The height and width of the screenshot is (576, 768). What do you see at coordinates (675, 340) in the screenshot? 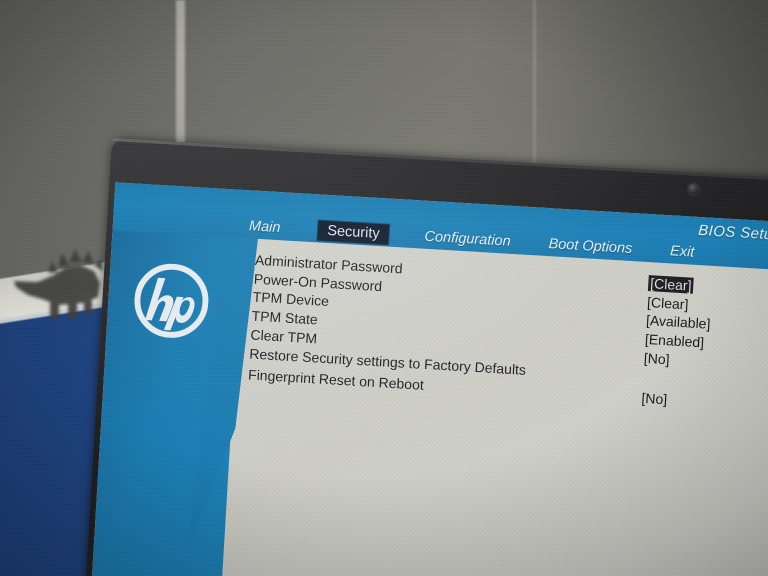
I see `setting-value: [Enabled]` at bounding box center [675, 340].